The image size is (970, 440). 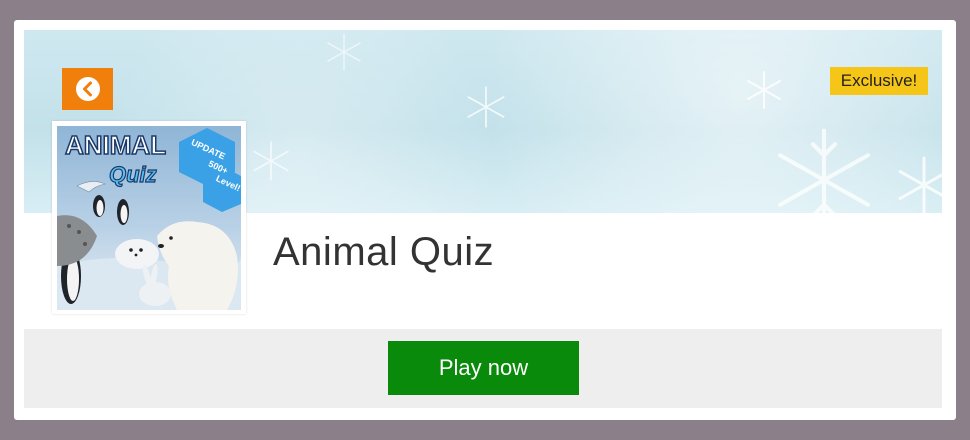 What do you see at coordinates (879, 81) in the screenshot?
I see `exclusive-badge: Exclusive!` at bounding box center [879, 81].